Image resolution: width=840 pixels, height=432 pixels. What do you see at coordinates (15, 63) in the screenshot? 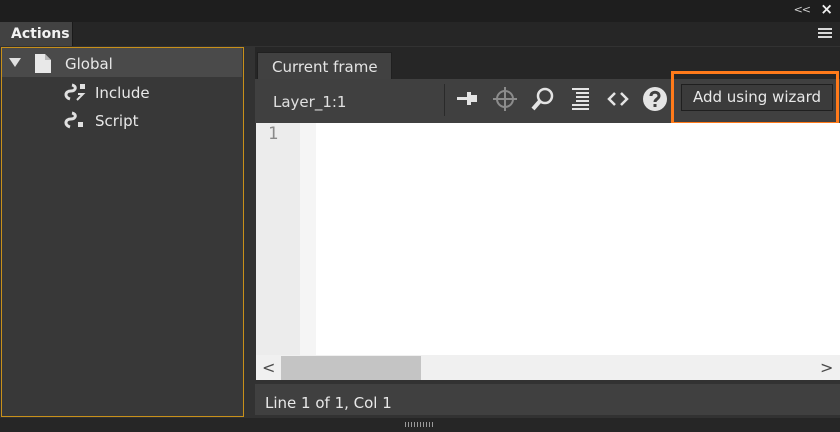
I see `expand-triangle-icon` at bounding box center [15, 63].